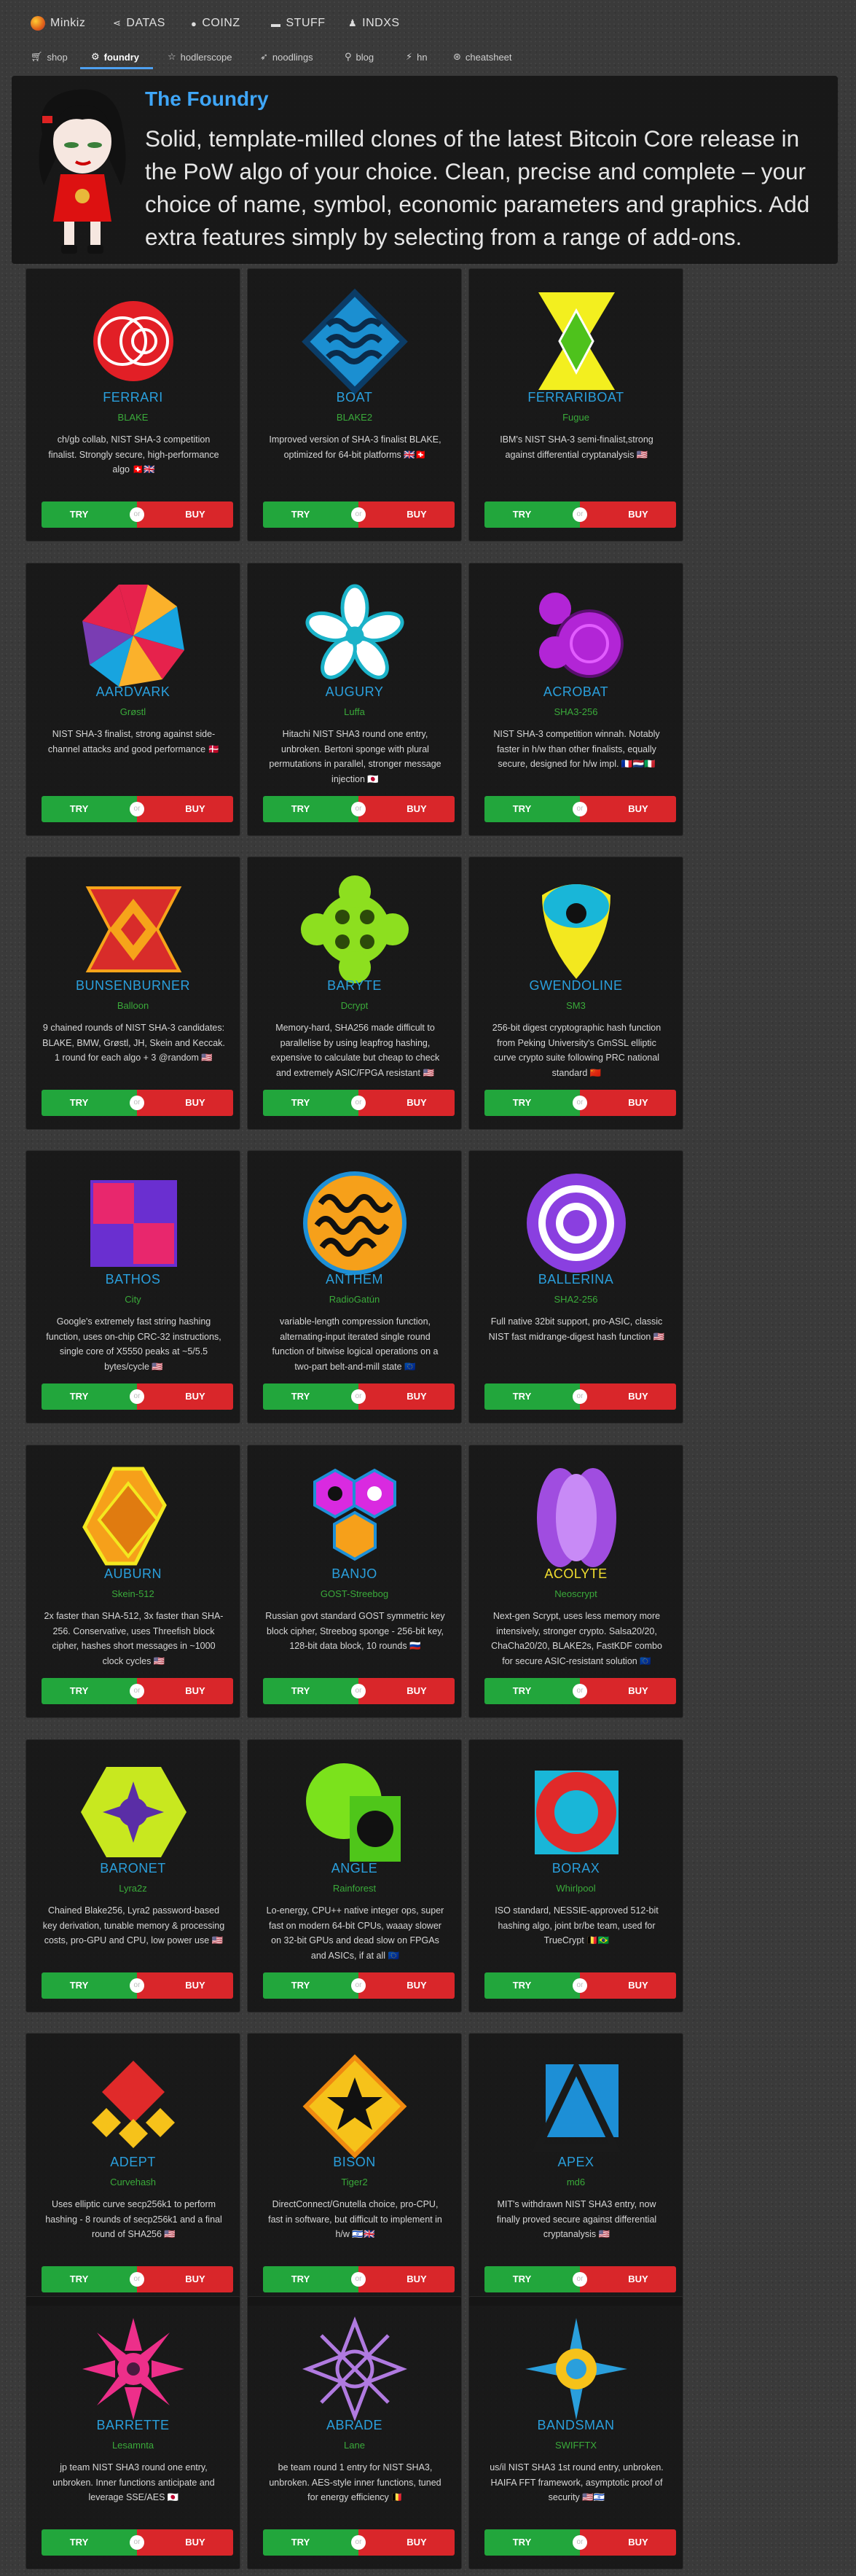 This screenshot has width=856, height=2576. What do you see at coordinates (576, 931) in the screenshot?
I see `gwendoline-logo-icon` at bounding box center [576, 931].